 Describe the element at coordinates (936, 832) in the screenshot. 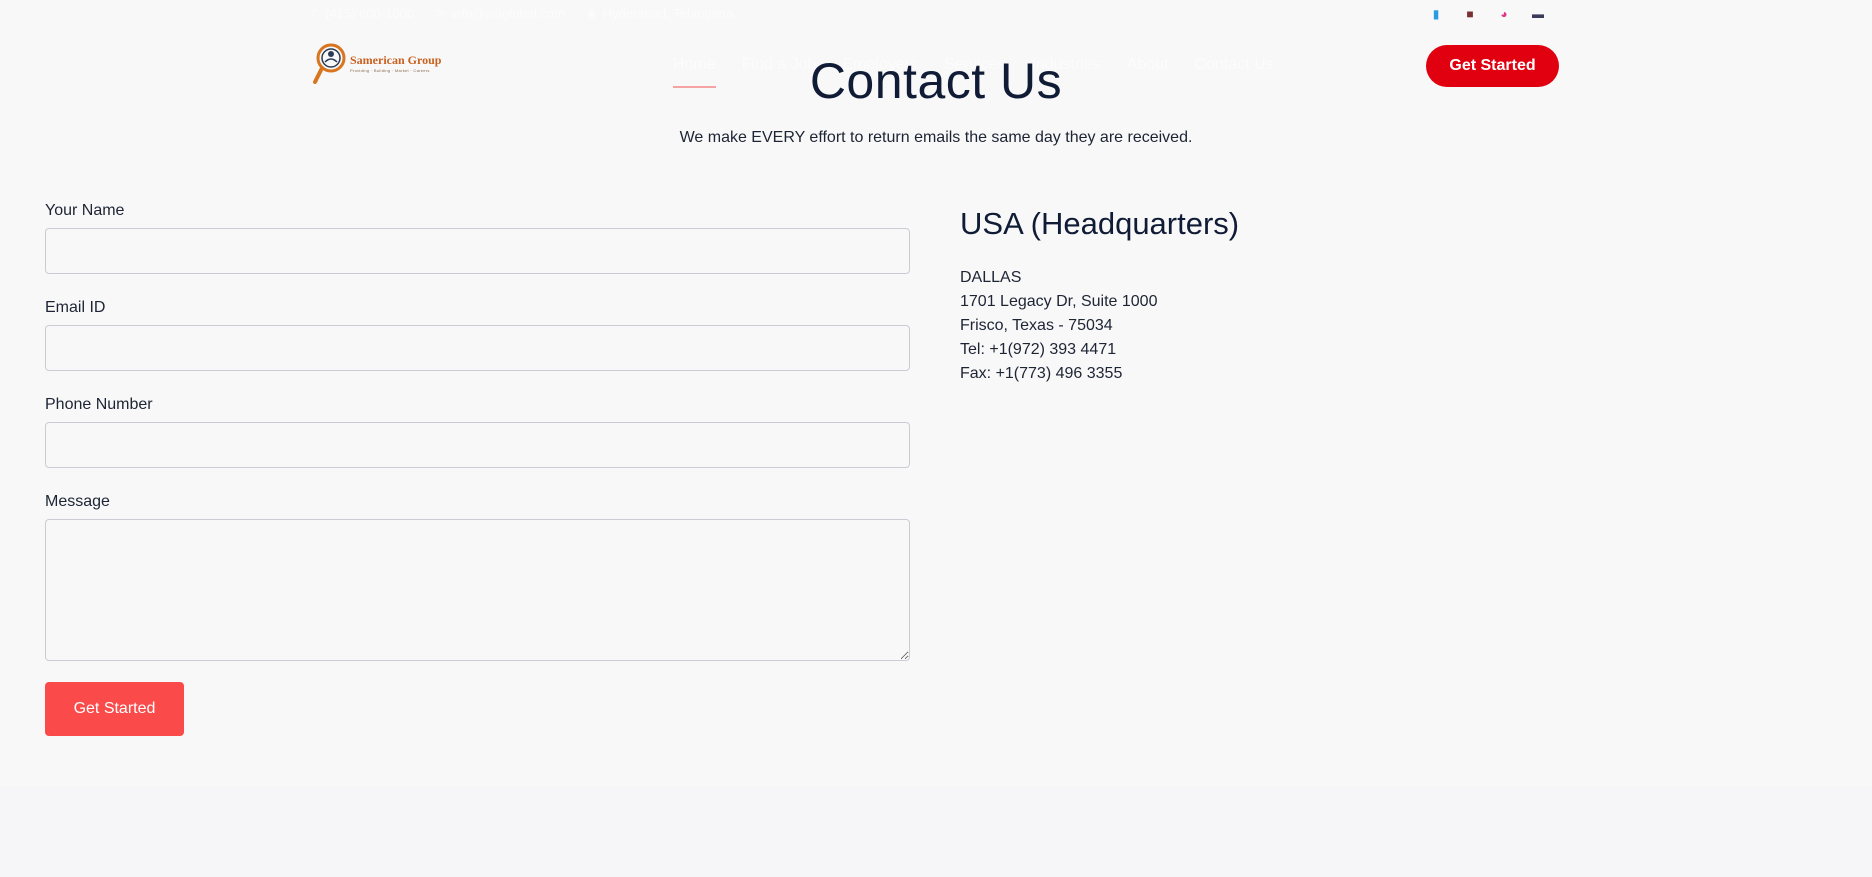

I see `footer-band` at that location.